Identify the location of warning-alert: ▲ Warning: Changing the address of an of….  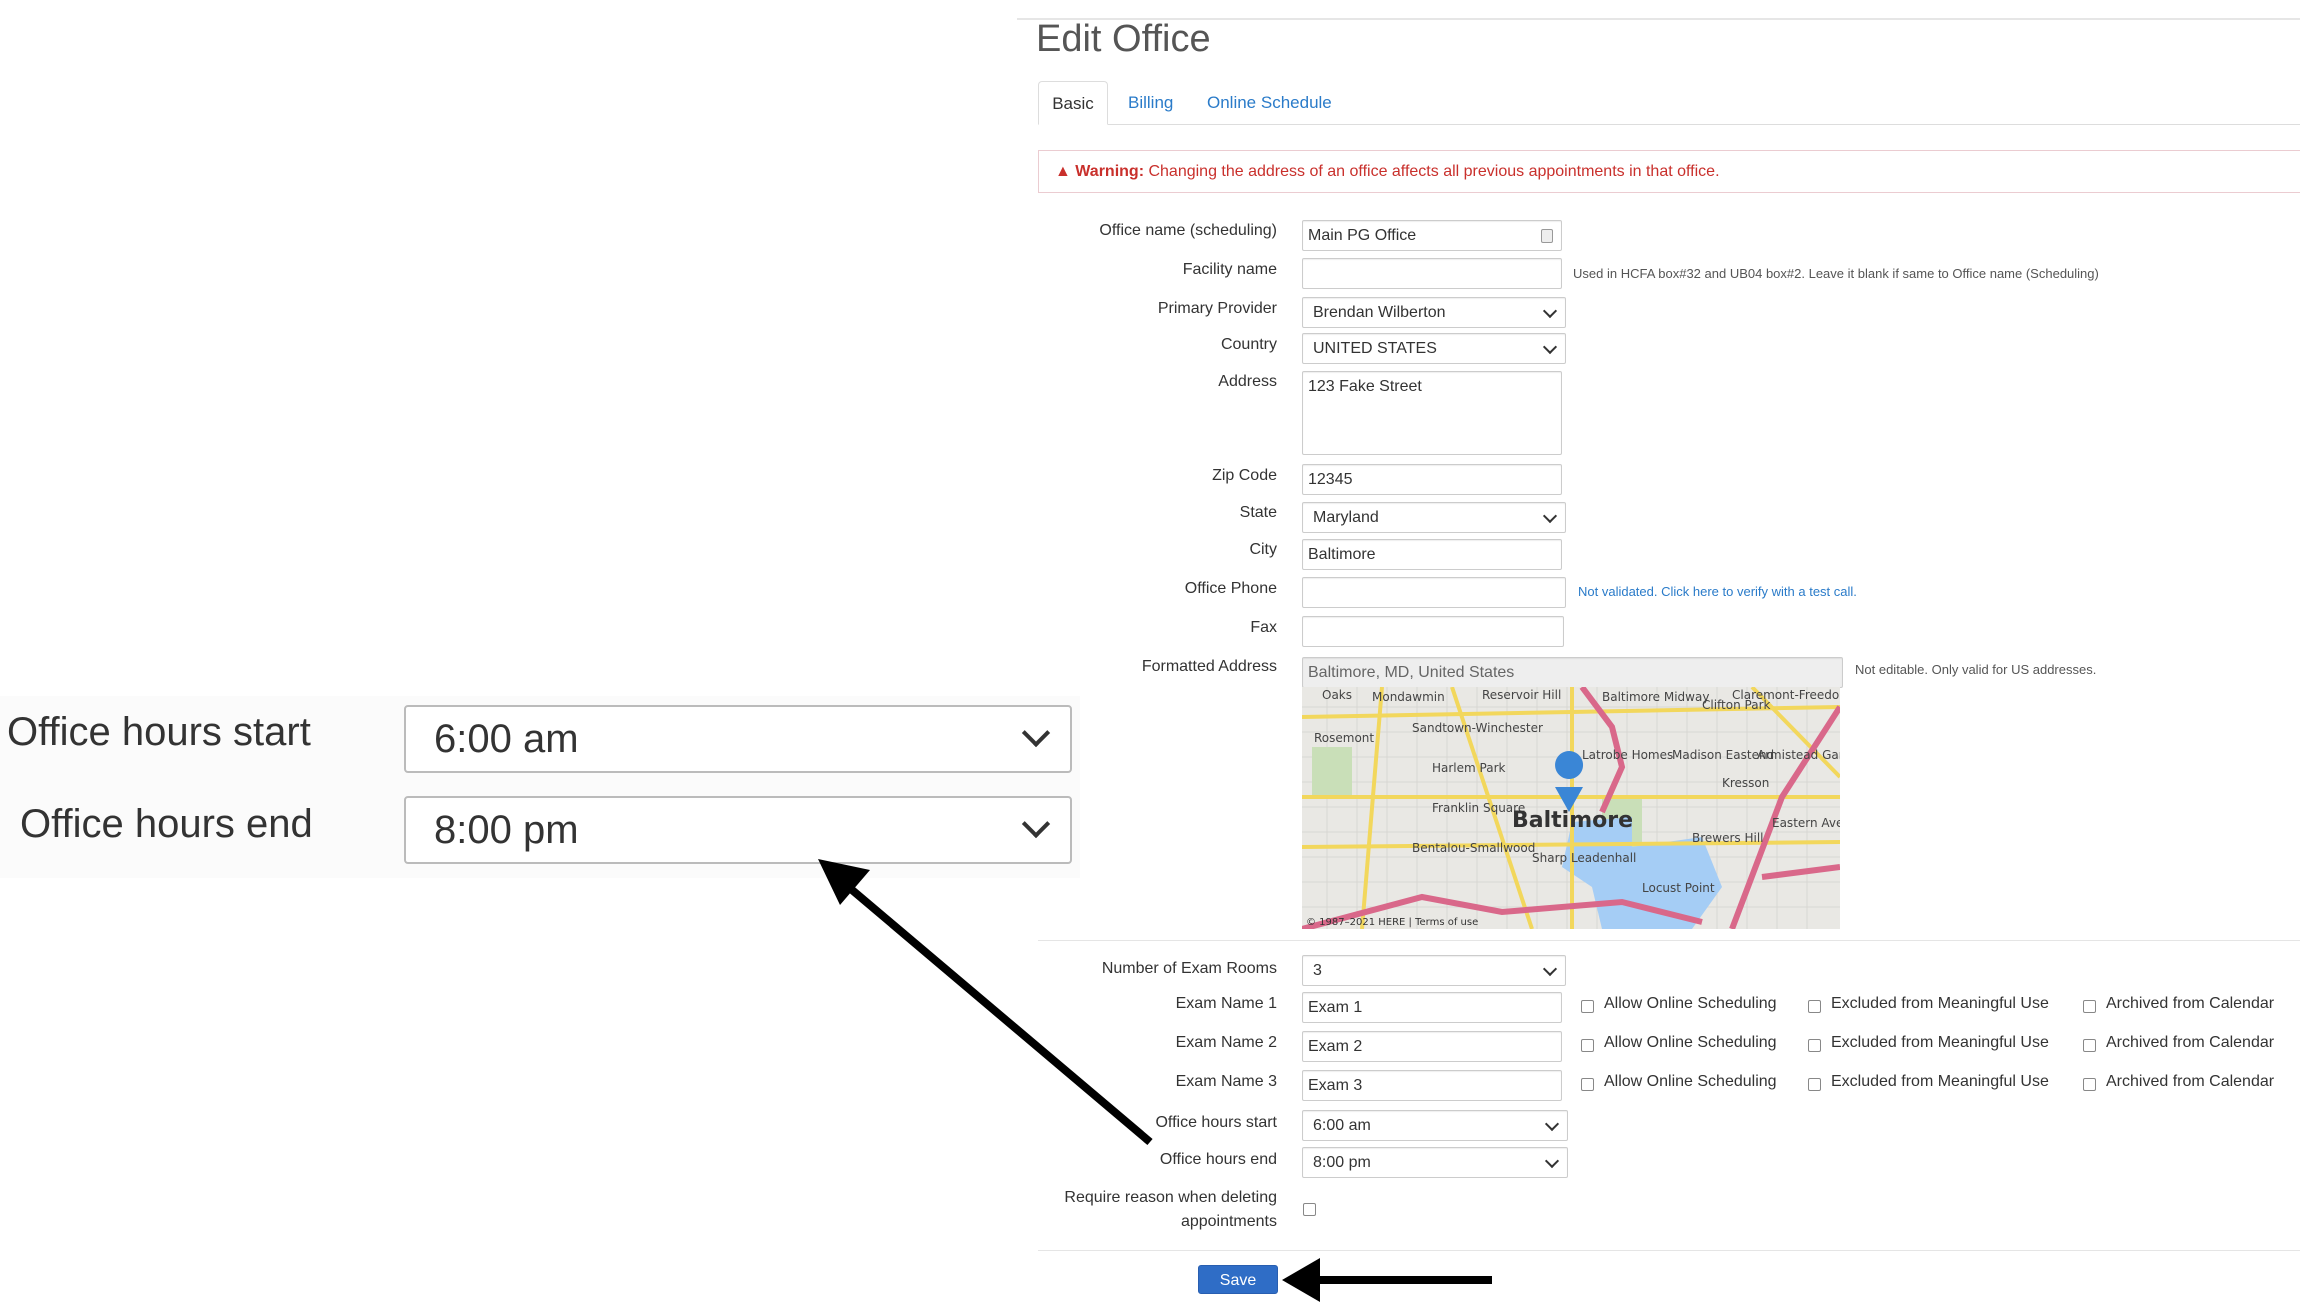
(1669, 171).